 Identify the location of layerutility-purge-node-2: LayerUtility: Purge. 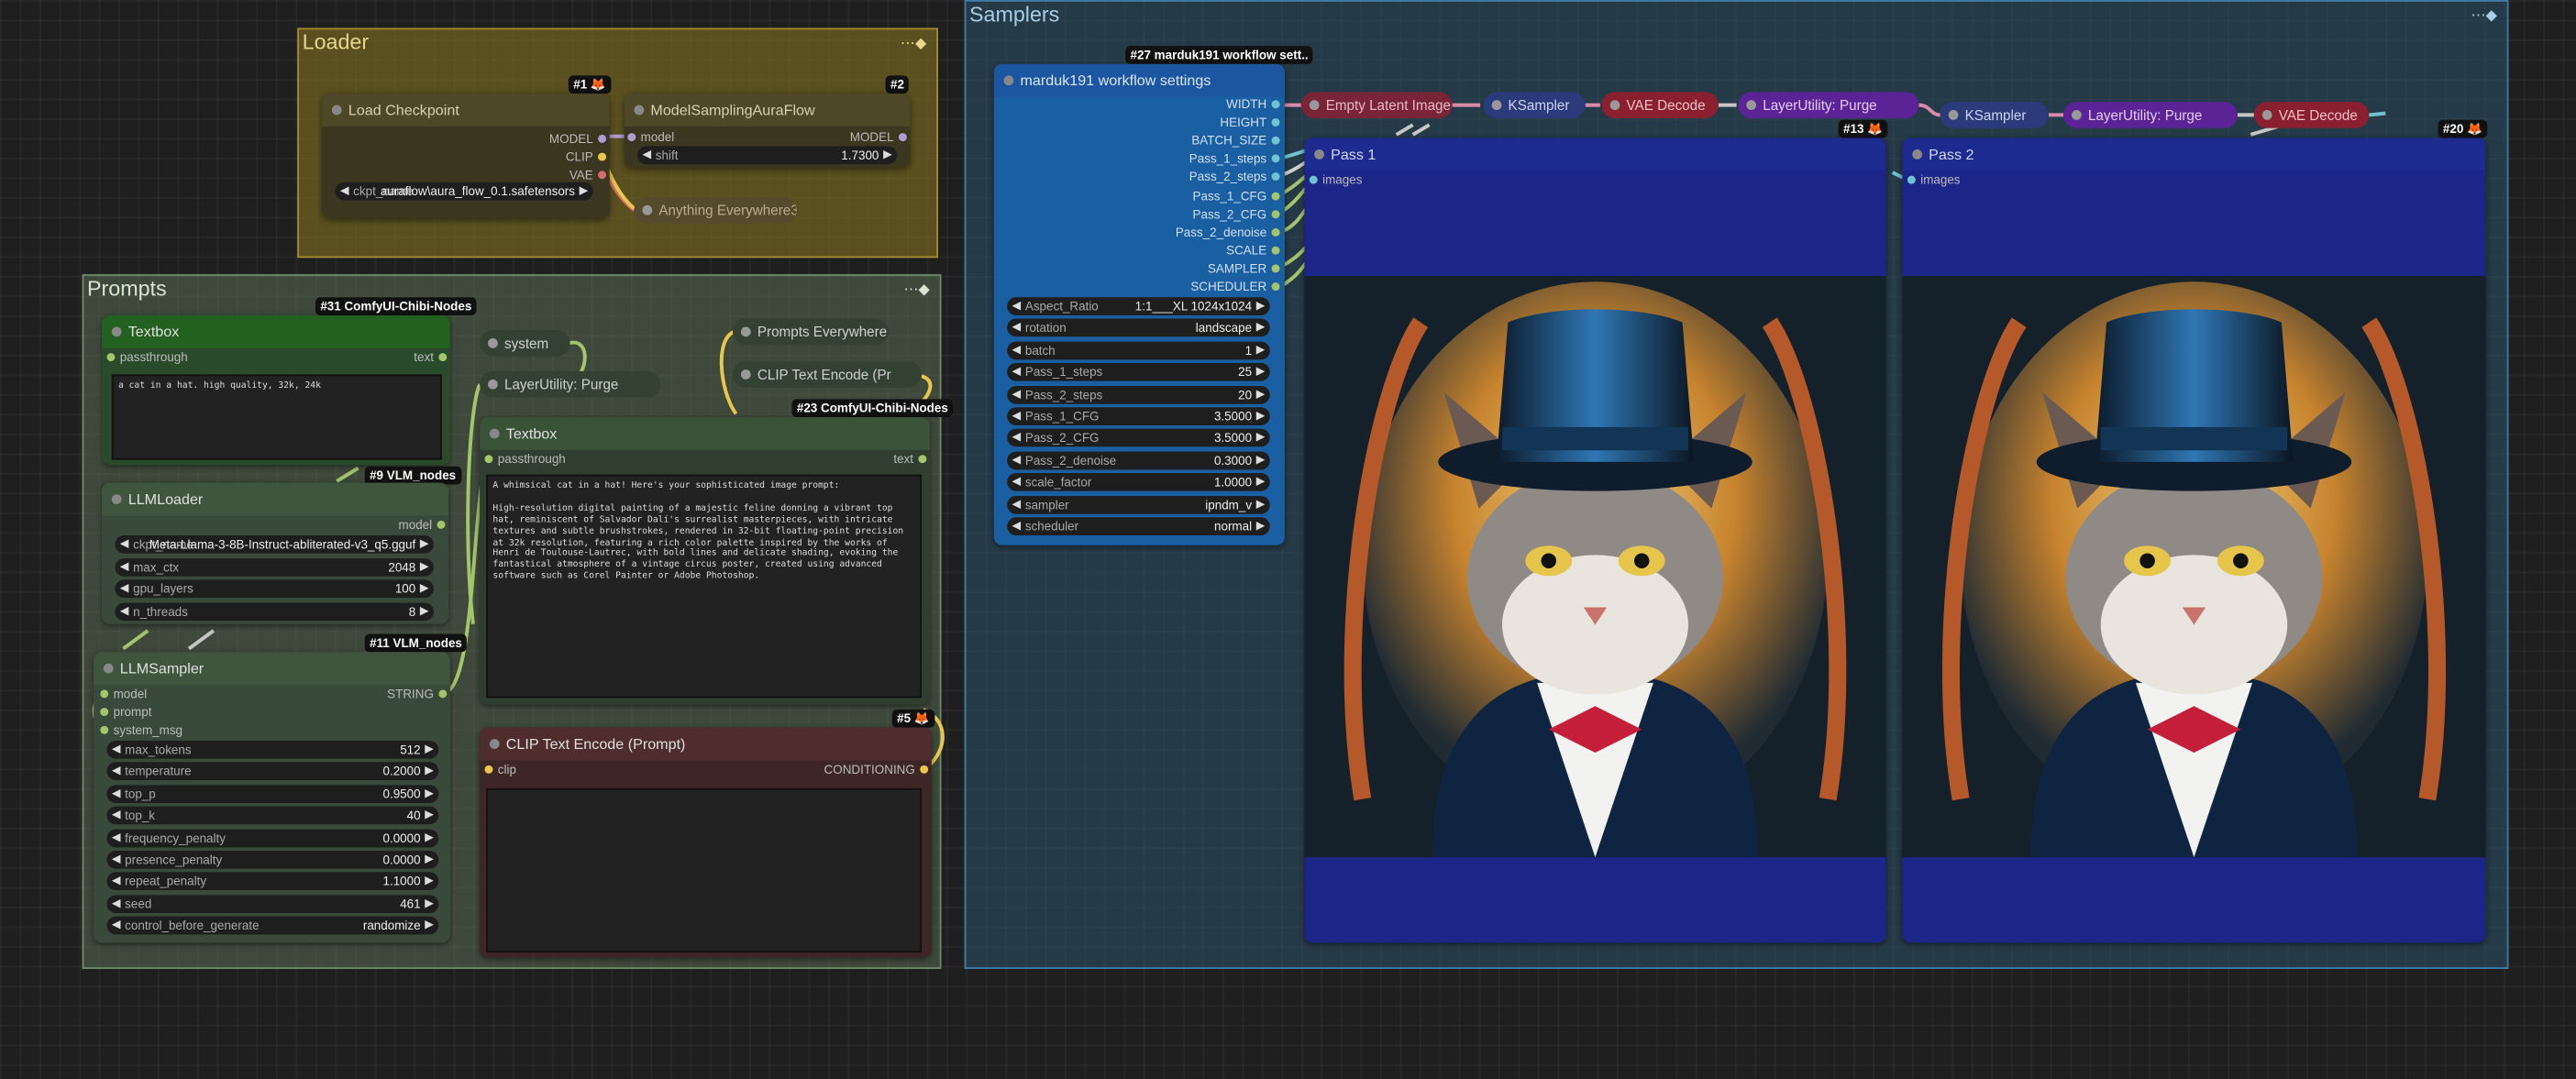
(2150, 115).